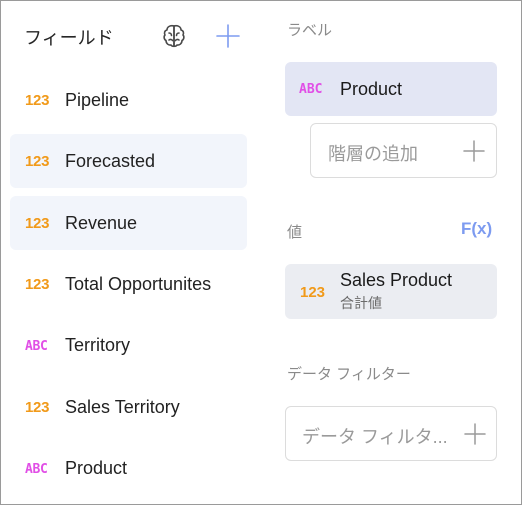 The width and height of the screenshot is (522, 505). I want to click on label-section-title: ラベル, so click(310, 30).